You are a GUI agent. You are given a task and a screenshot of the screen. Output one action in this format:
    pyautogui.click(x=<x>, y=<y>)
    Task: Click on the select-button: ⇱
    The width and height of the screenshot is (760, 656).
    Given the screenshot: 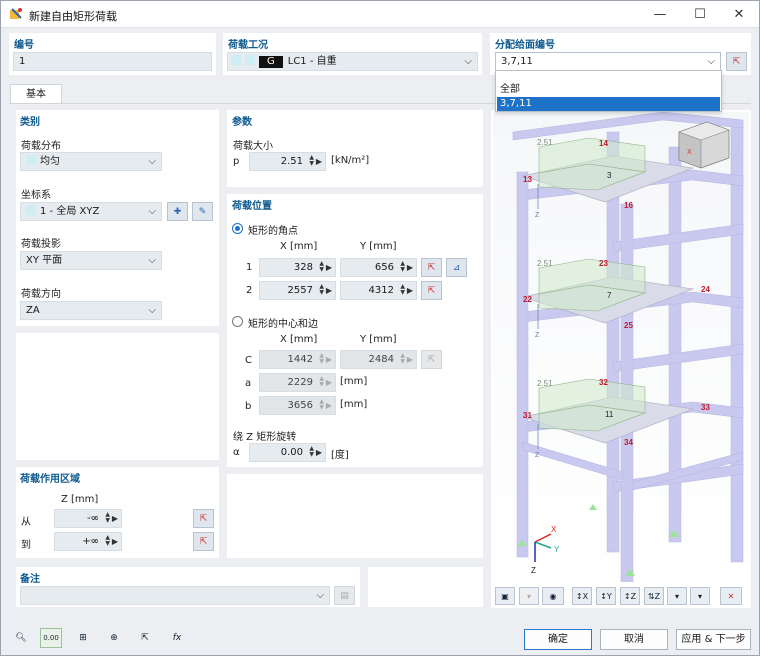 What is the action you would take?
    pyautogui.click(x=145, y=638)
    